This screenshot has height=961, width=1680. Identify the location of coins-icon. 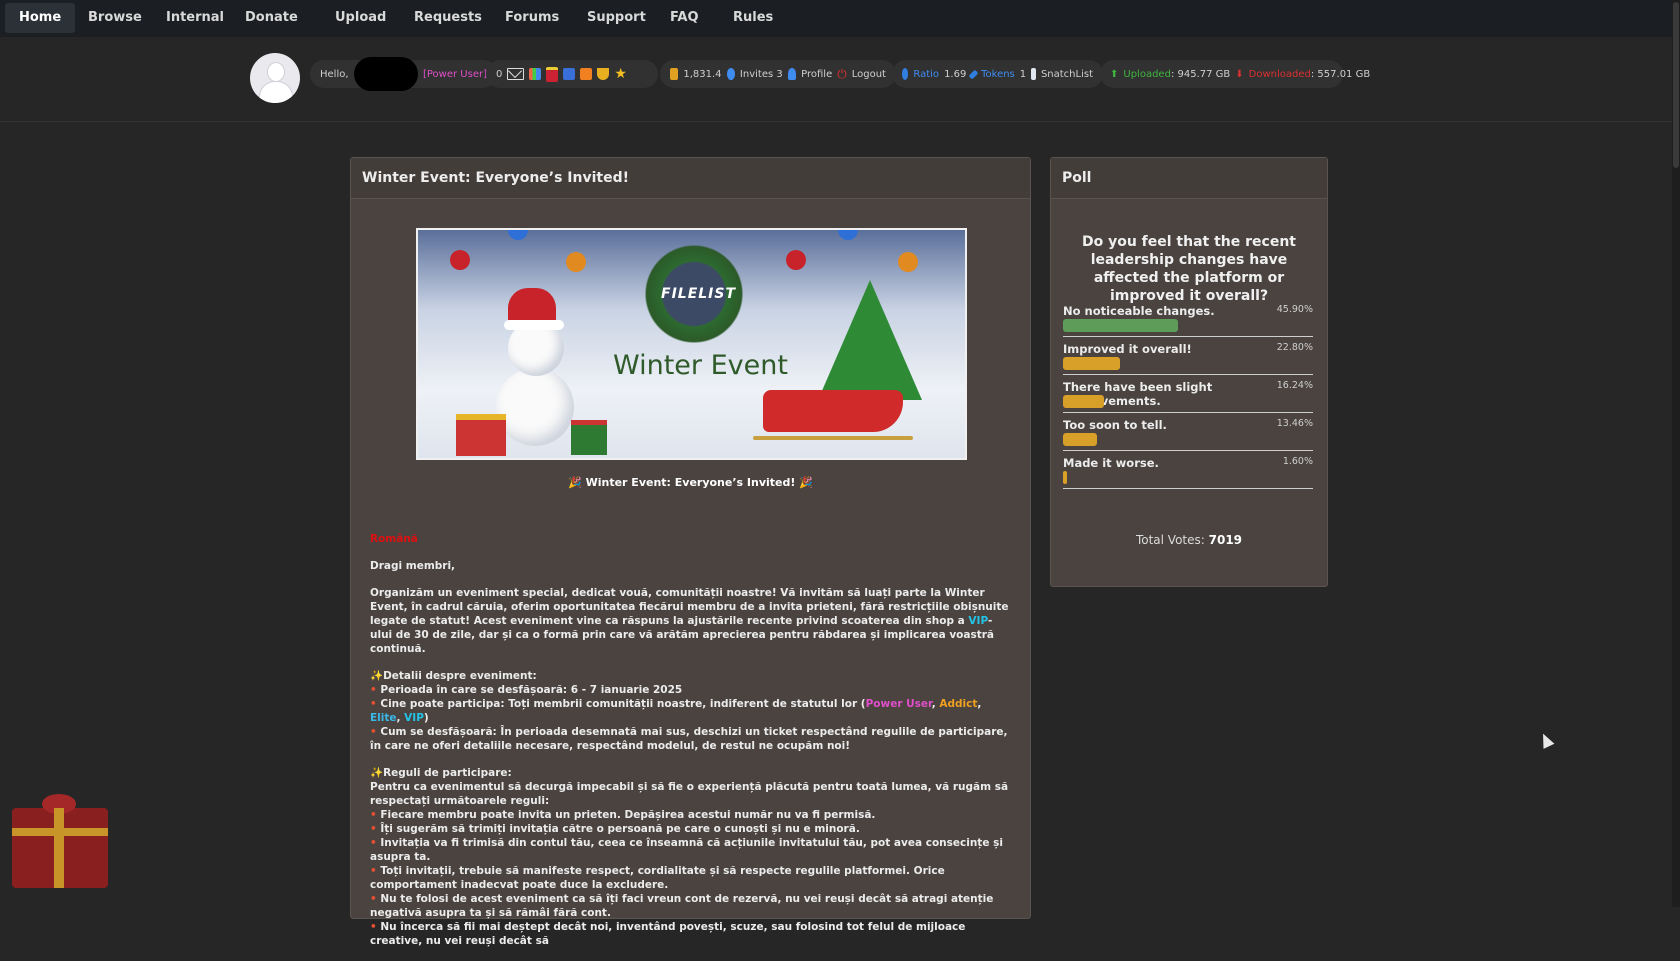
(674, 74).